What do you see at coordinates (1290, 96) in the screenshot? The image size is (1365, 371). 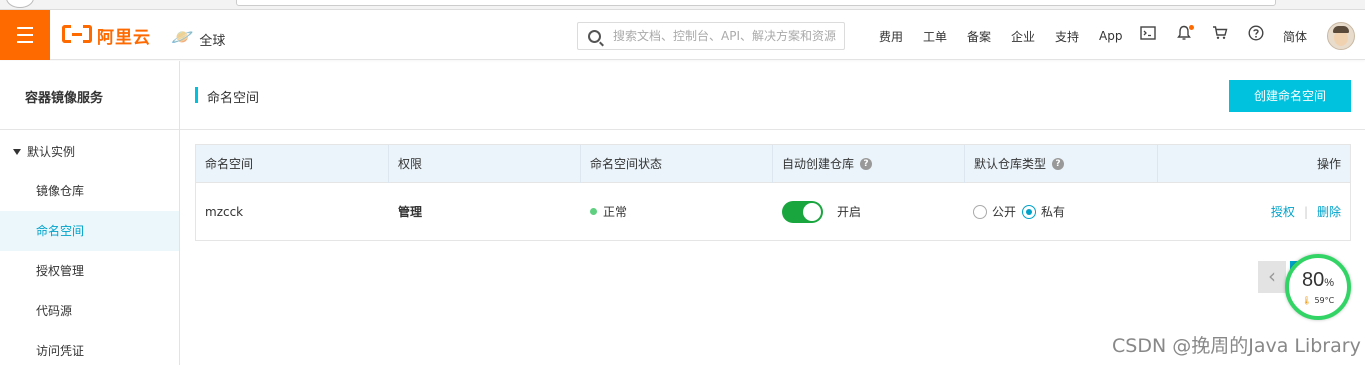 I see `create-namespace-button: 创建命名空间` at bounding box center [1290, 96].